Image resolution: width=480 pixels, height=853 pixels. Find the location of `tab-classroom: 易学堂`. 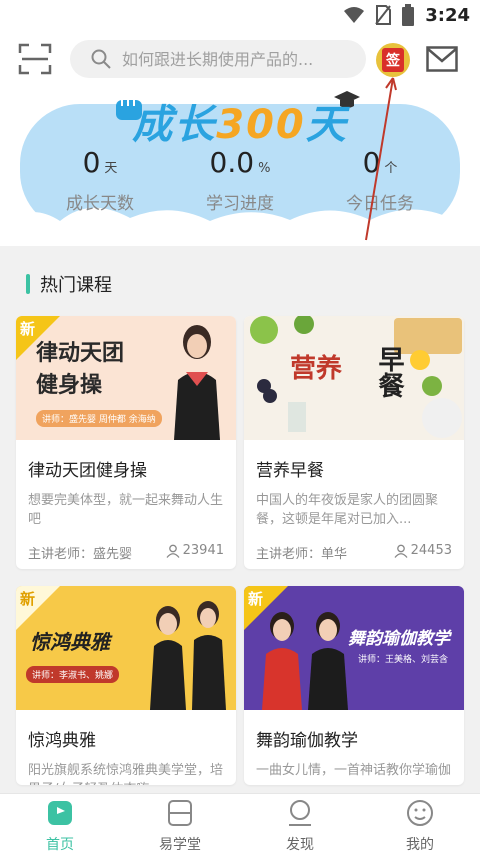

tab-classroom: 易学堂 is located at coordinates (180, 823).